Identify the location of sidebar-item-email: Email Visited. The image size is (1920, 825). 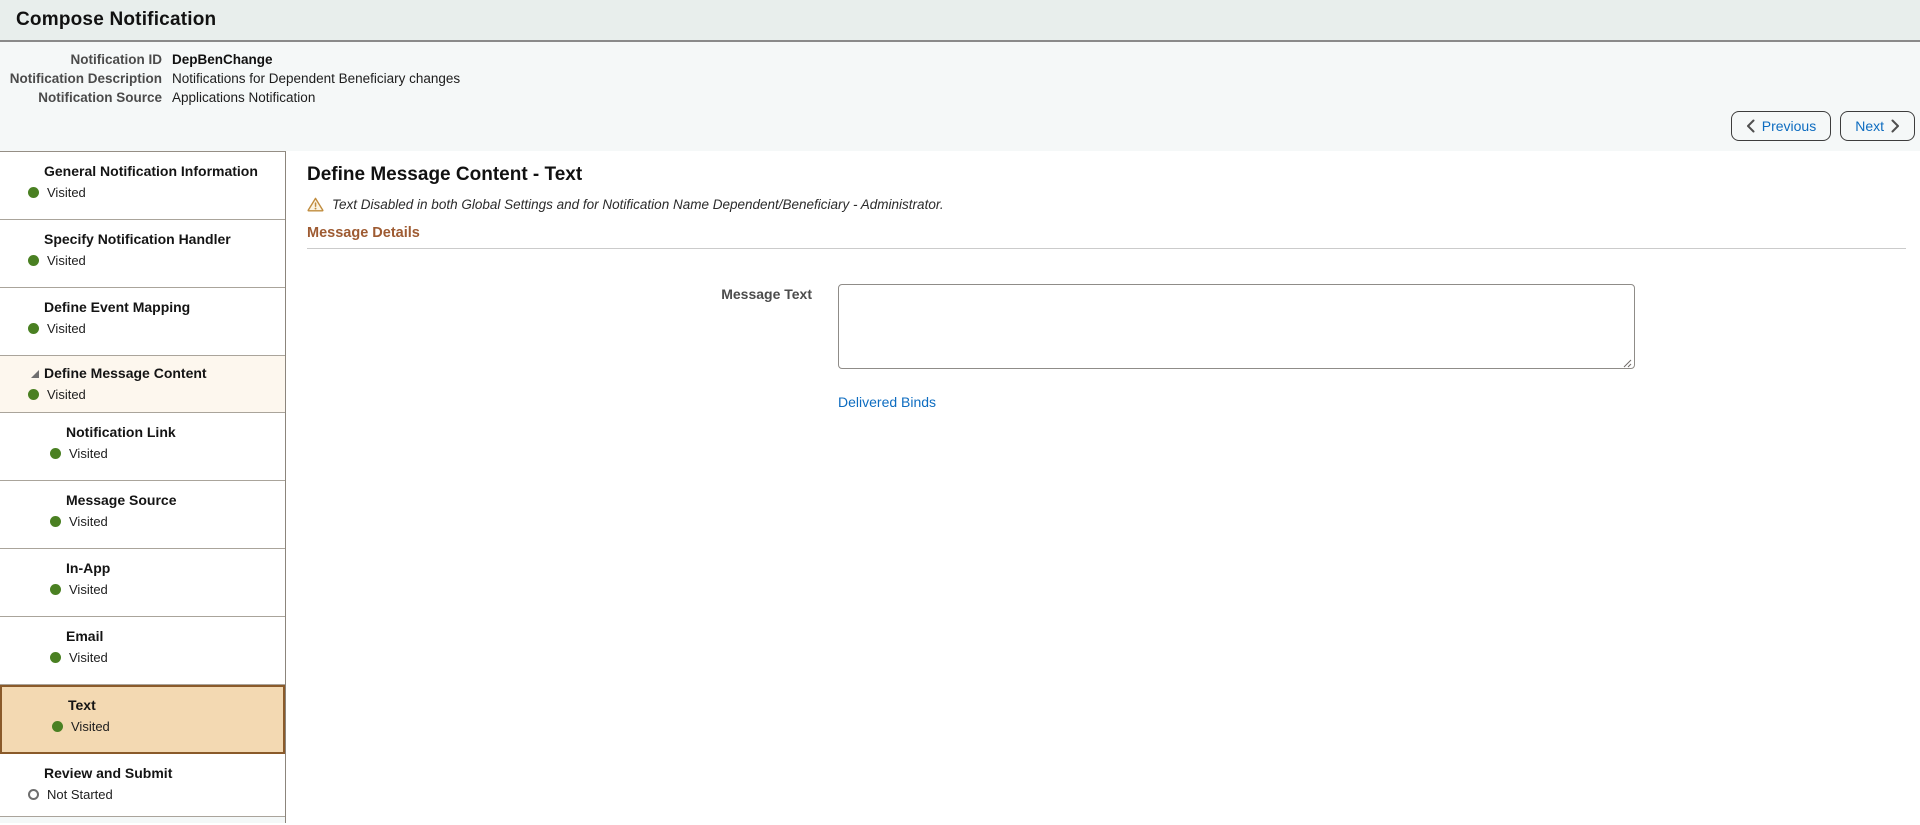
(142, 651).